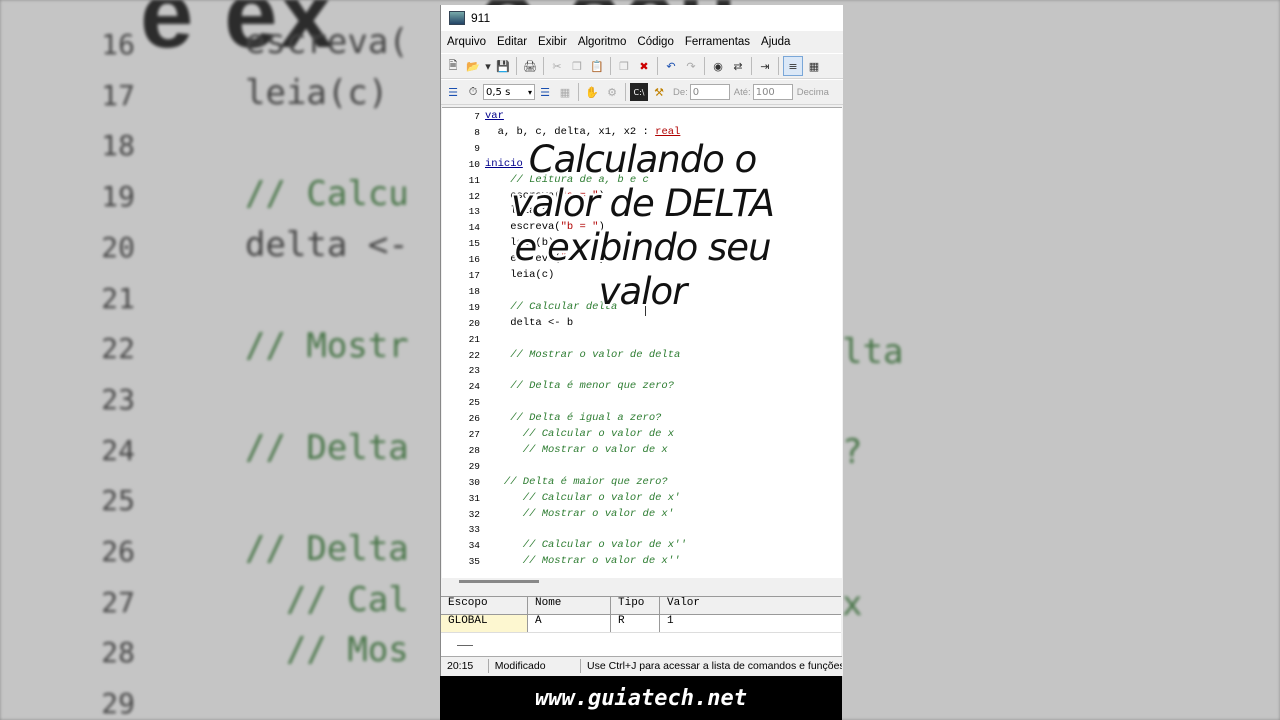 The height and width of the screenshot is (720, 1280). Describe the element at coordinates (643, 291) in the screenshot. I see `caption-line: valor` at that location.